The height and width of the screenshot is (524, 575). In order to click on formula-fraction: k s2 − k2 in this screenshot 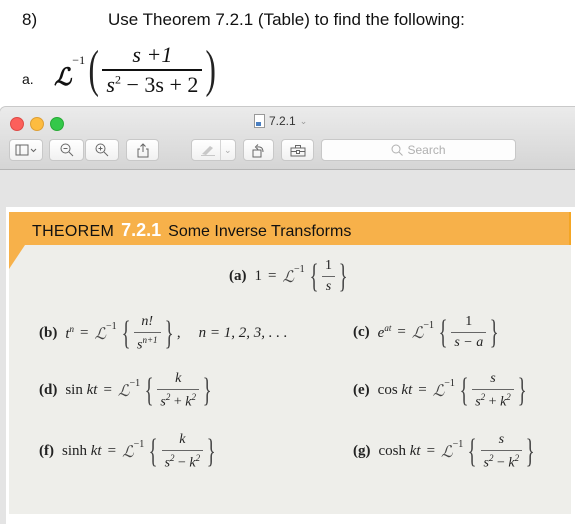, I will do `click(182, 452)`.